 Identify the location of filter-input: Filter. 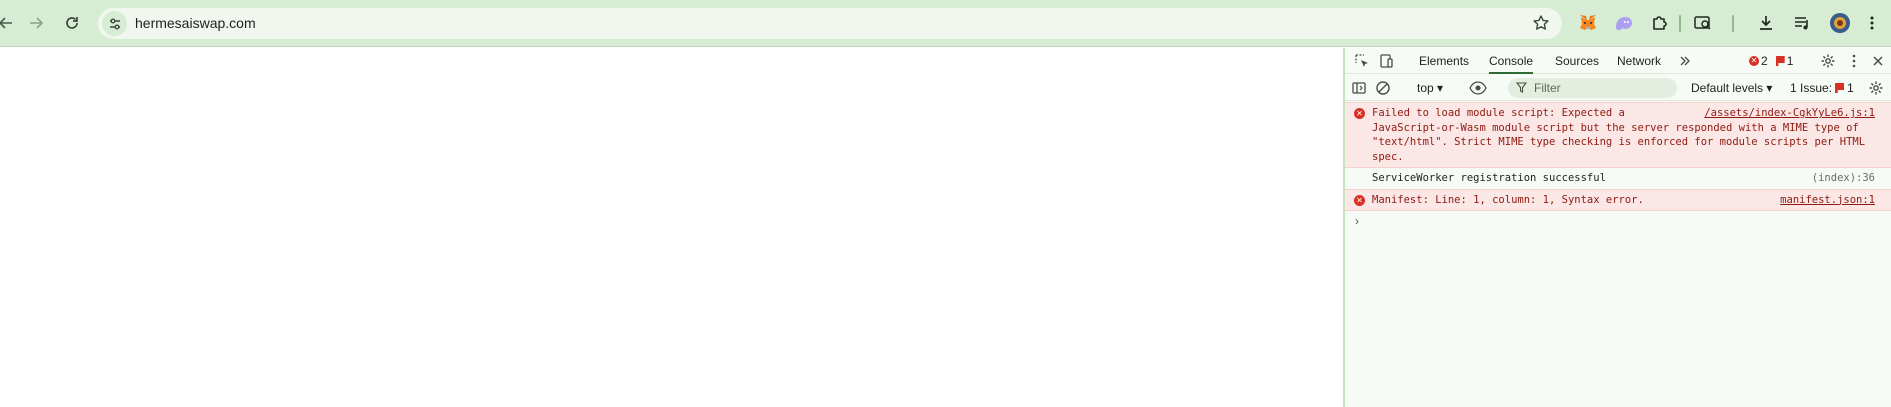
(1592, 88).